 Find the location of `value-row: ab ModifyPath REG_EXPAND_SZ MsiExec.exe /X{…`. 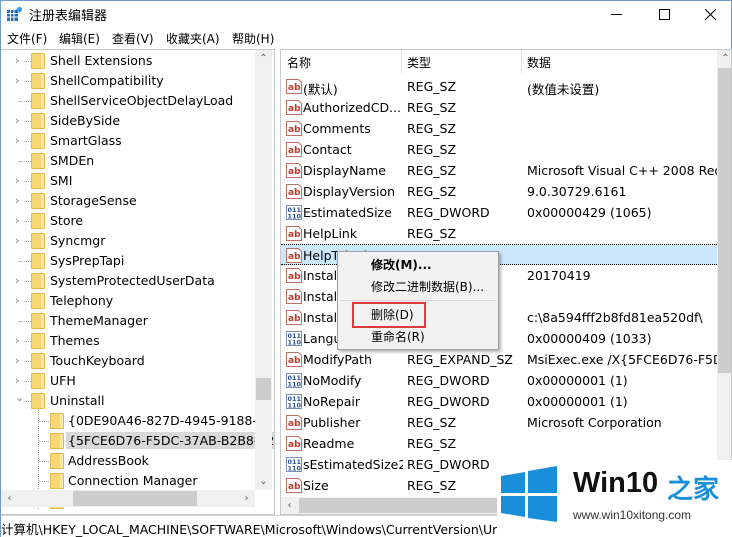

value-row: ab ModifyPath REG_EXPAND_SZ MsiExec.exe /X{… is located at coordinates (499, 359).